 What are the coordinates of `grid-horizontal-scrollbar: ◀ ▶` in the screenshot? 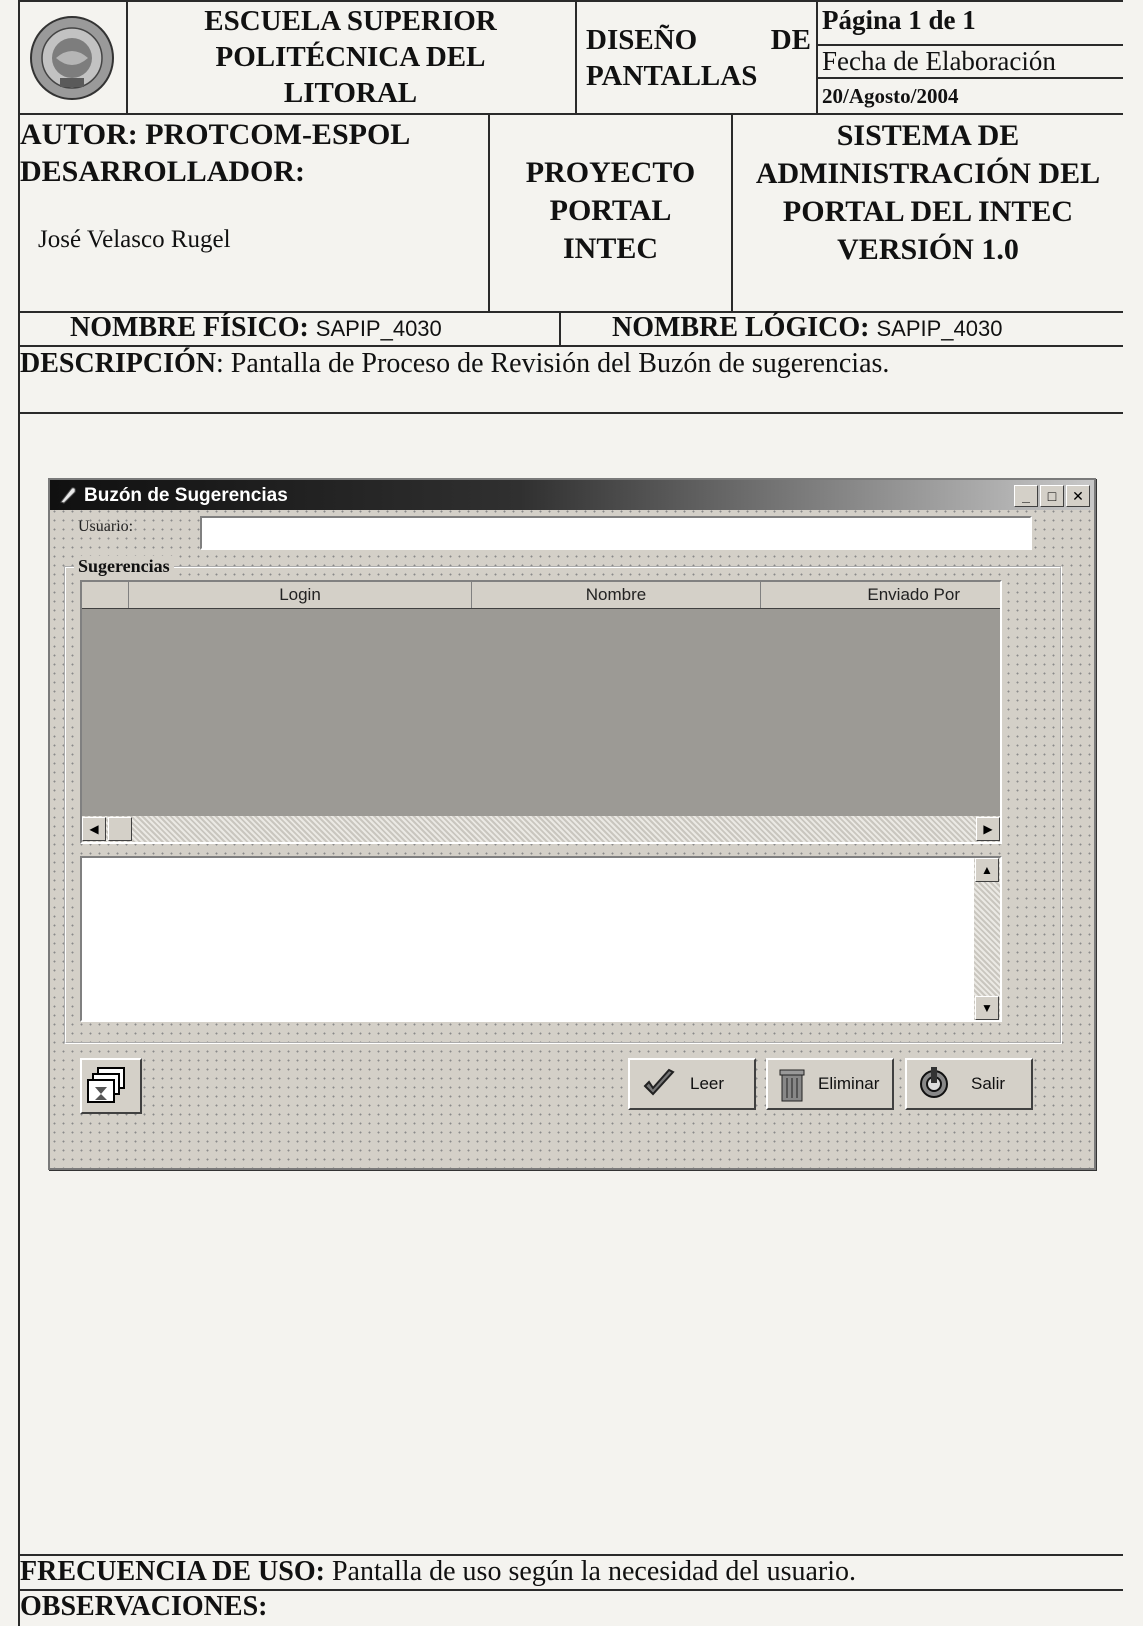 It's located at (541, 829).